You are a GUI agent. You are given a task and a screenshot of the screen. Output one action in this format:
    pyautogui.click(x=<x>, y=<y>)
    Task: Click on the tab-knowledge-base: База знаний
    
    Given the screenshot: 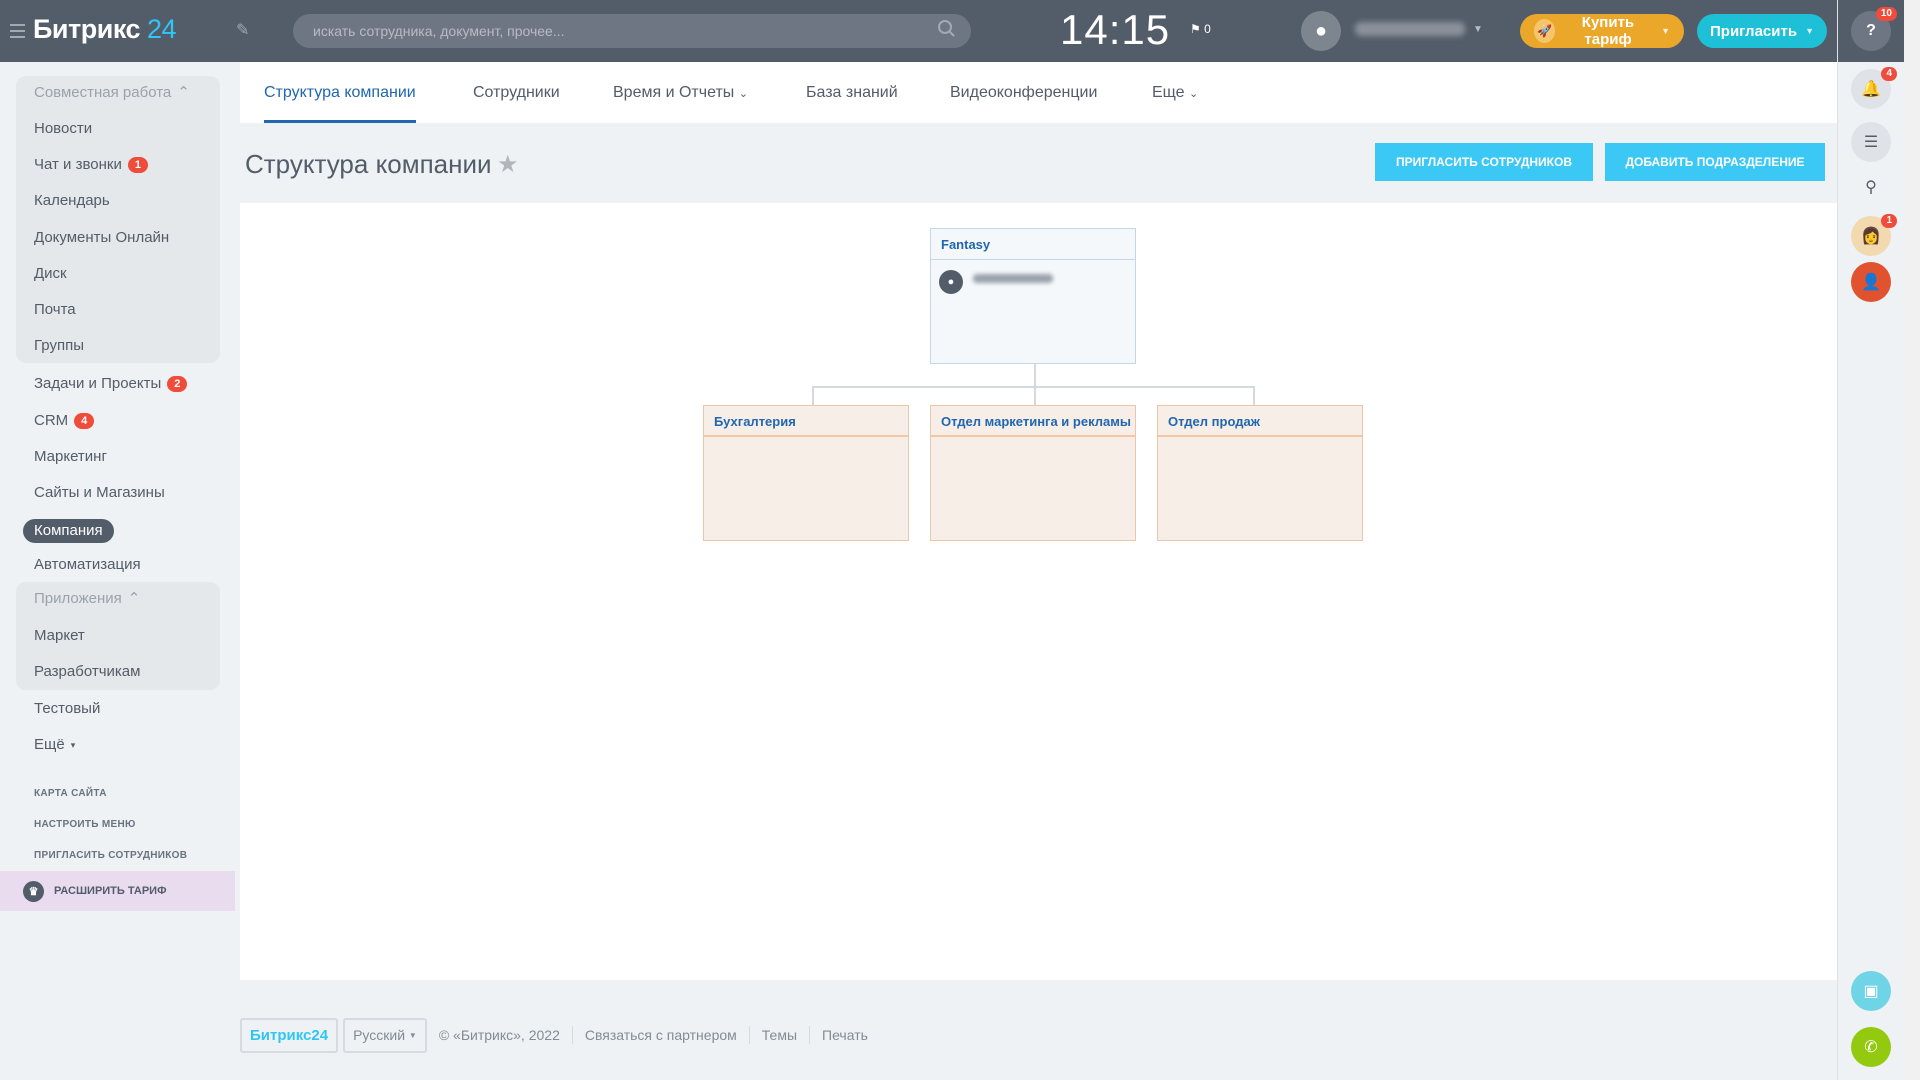 What is the action you would take?
    pyautogui.click(x=852, y=92)
    